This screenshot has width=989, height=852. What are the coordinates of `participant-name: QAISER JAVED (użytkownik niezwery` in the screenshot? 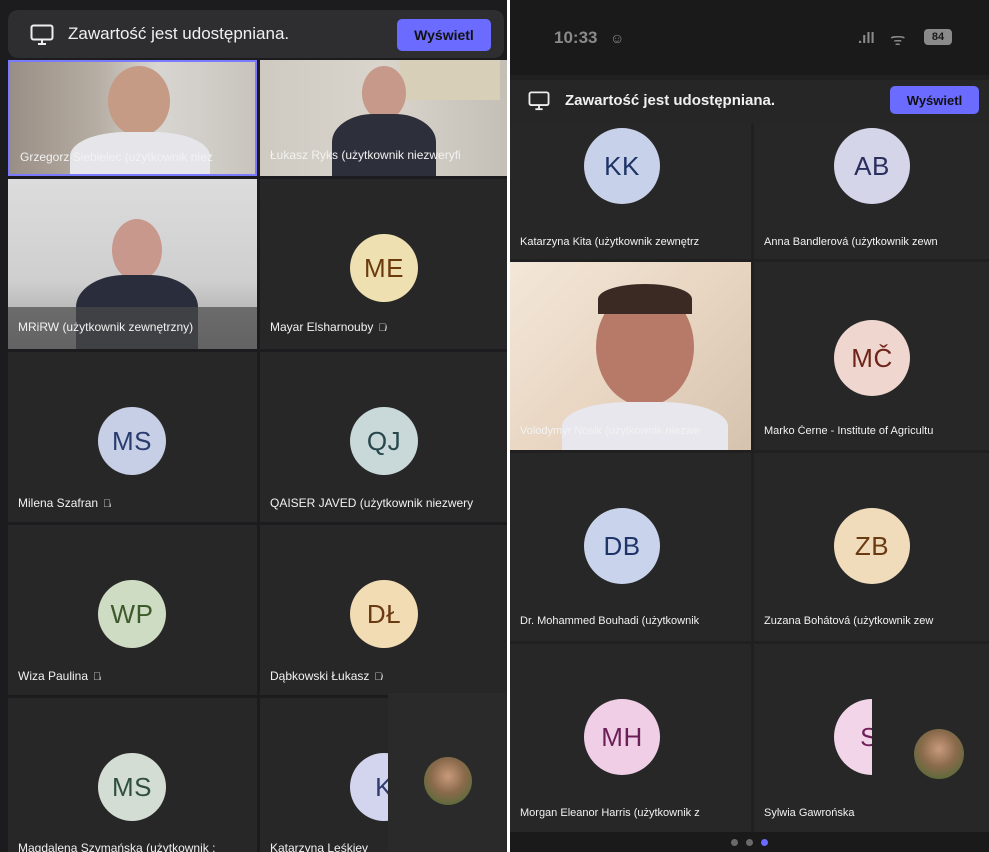 It's located at (372, 503).